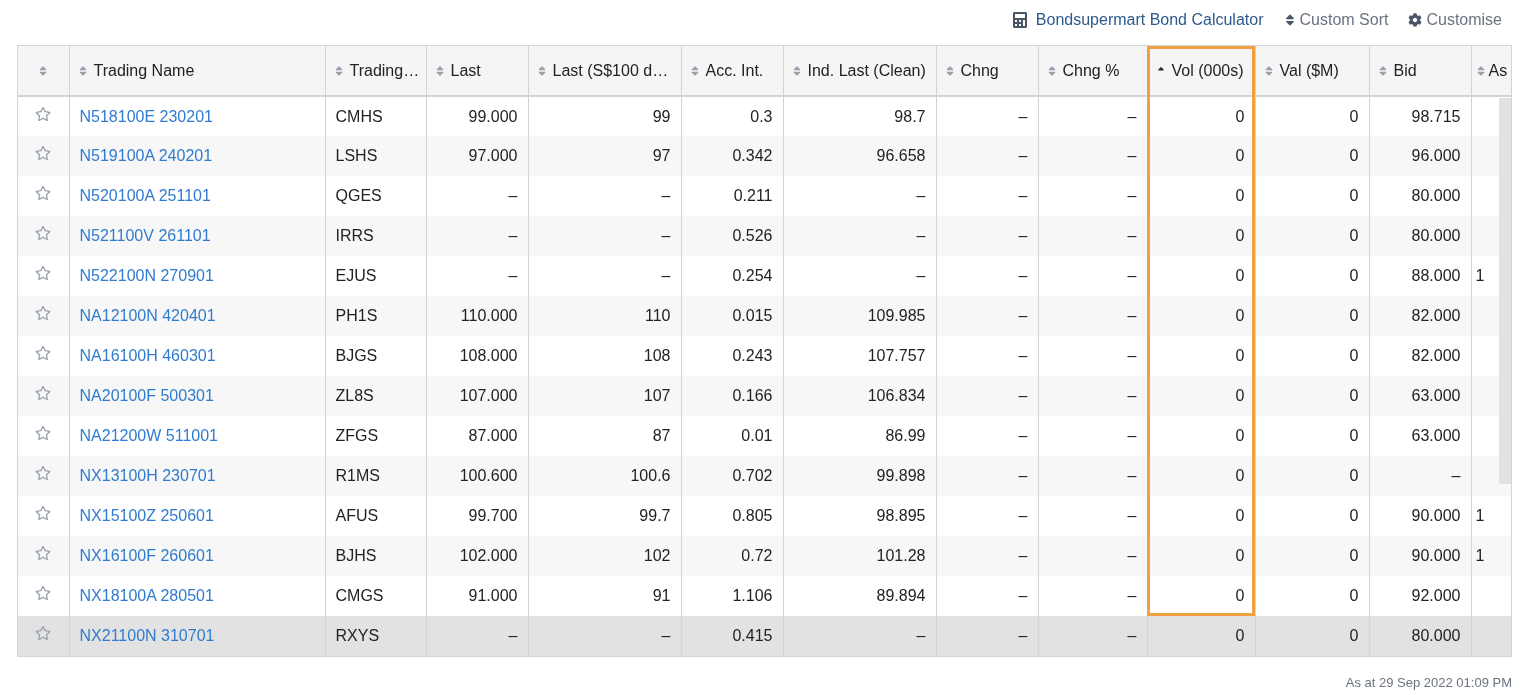 The width and height of the screenshot is (1536, 695). I want to click on table-cell: 107.757, so click(896, 355).